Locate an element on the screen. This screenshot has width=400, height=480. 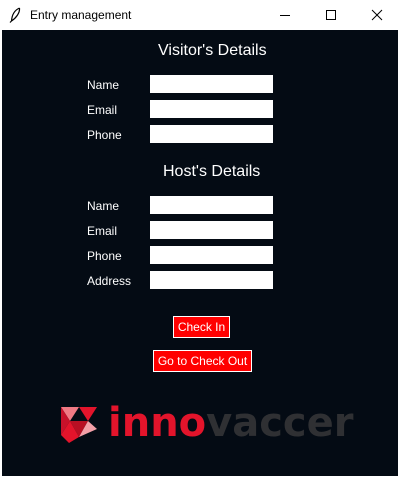
visitor-name-label: Name is located at coordinates (103, 85).